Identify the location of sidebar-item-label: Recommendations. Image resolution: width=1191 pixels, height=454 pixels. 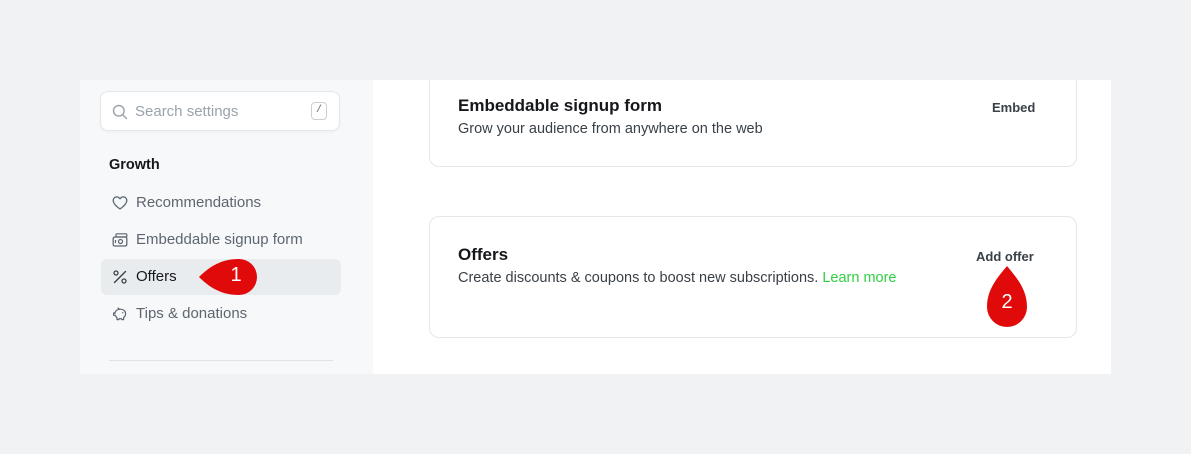
(199, 202).